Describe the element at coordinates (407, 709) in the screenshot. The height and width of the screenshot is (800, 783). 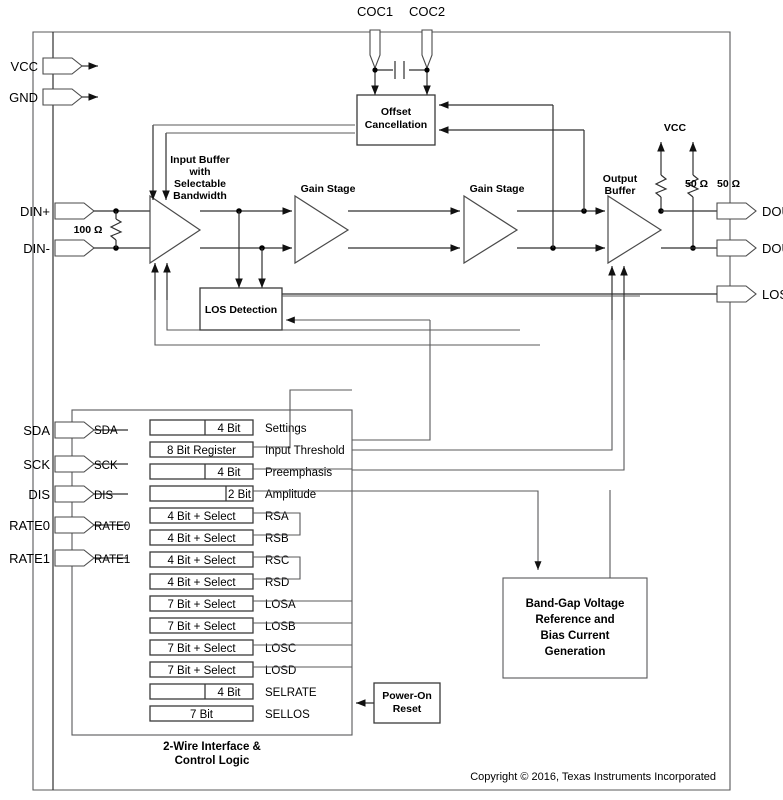
I see `power-on-reset-label-line2: Reset` at that location.